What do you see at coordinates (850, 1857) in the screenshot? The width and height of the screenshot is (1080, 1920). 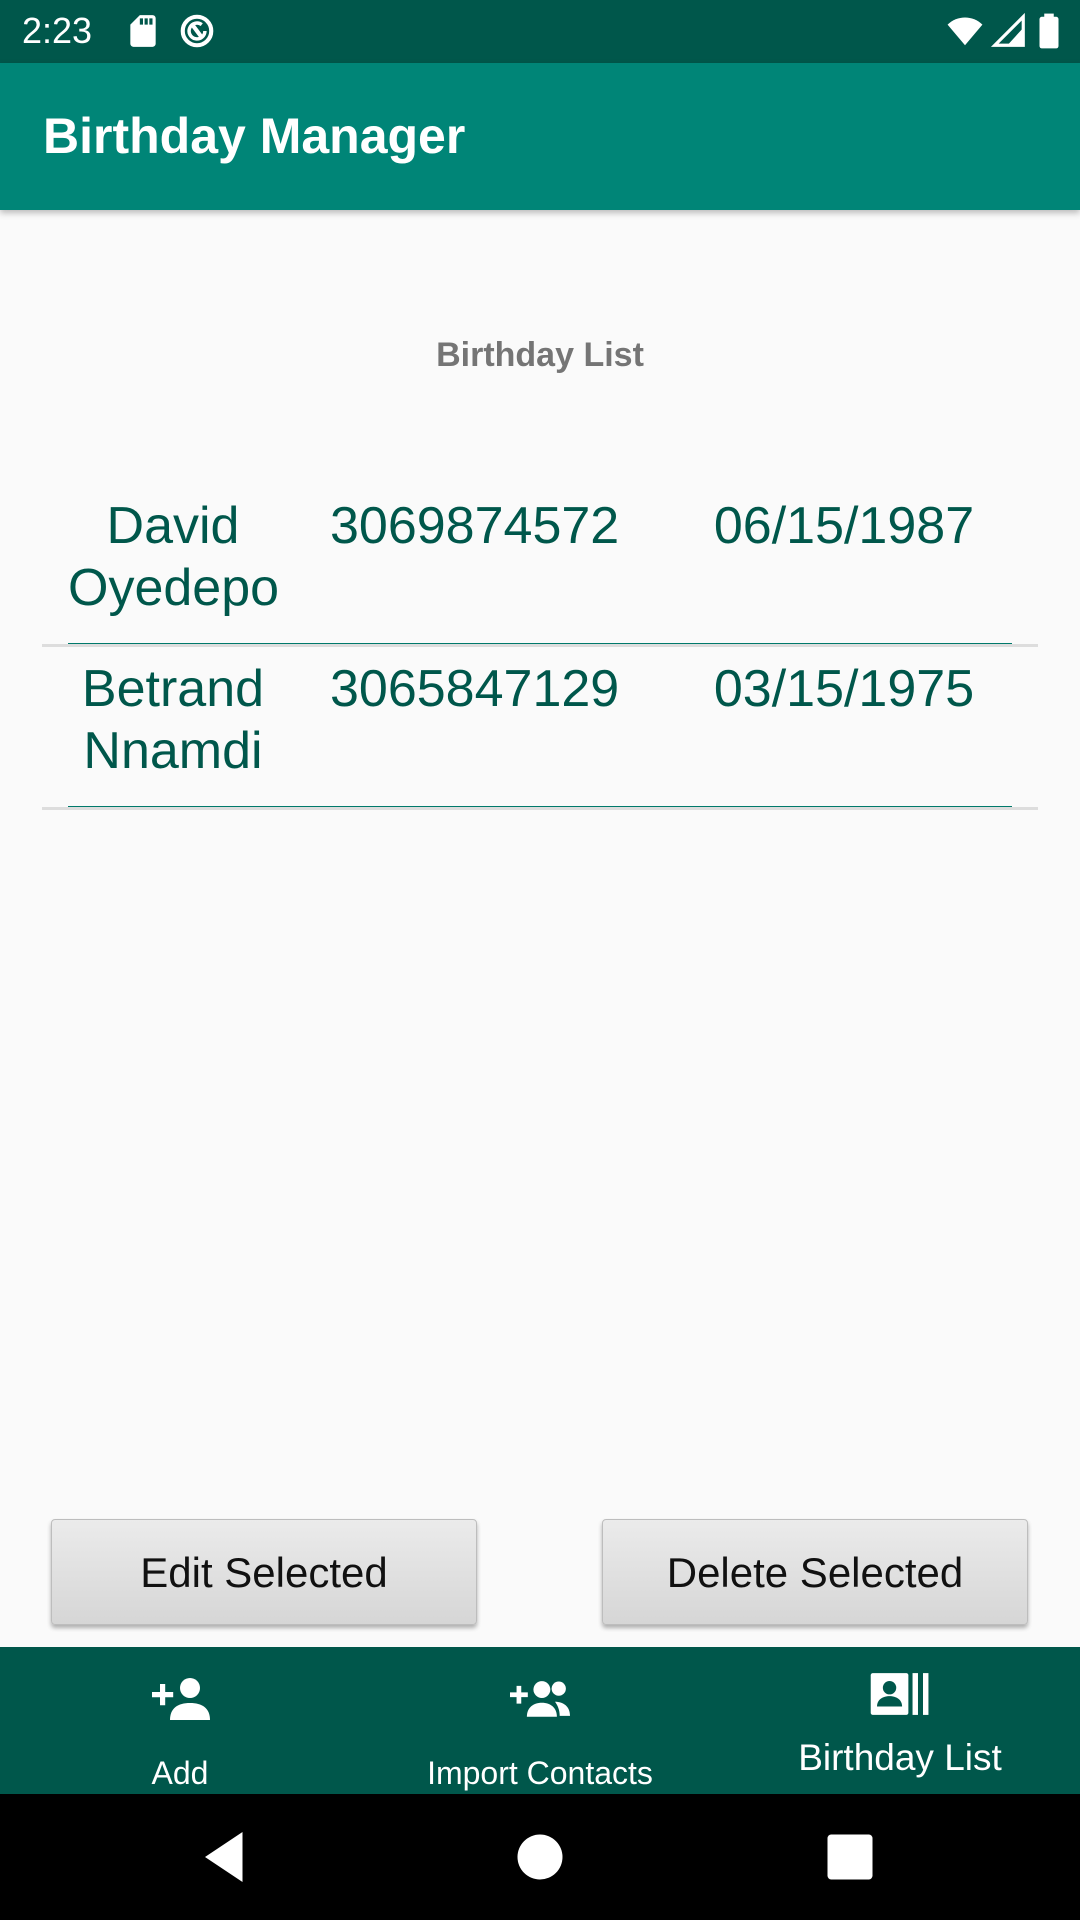 I see `recents-icon` at bounding box center [850, 1857].